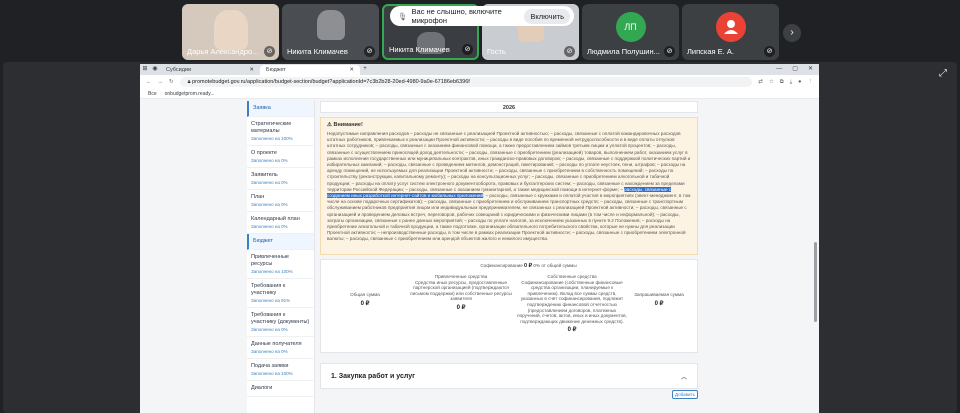 The image size is (960, 413). Describe the element at coordinates (310, 70) in the screenshot. I see `tab-budget: Бюджет ✕` at that location.